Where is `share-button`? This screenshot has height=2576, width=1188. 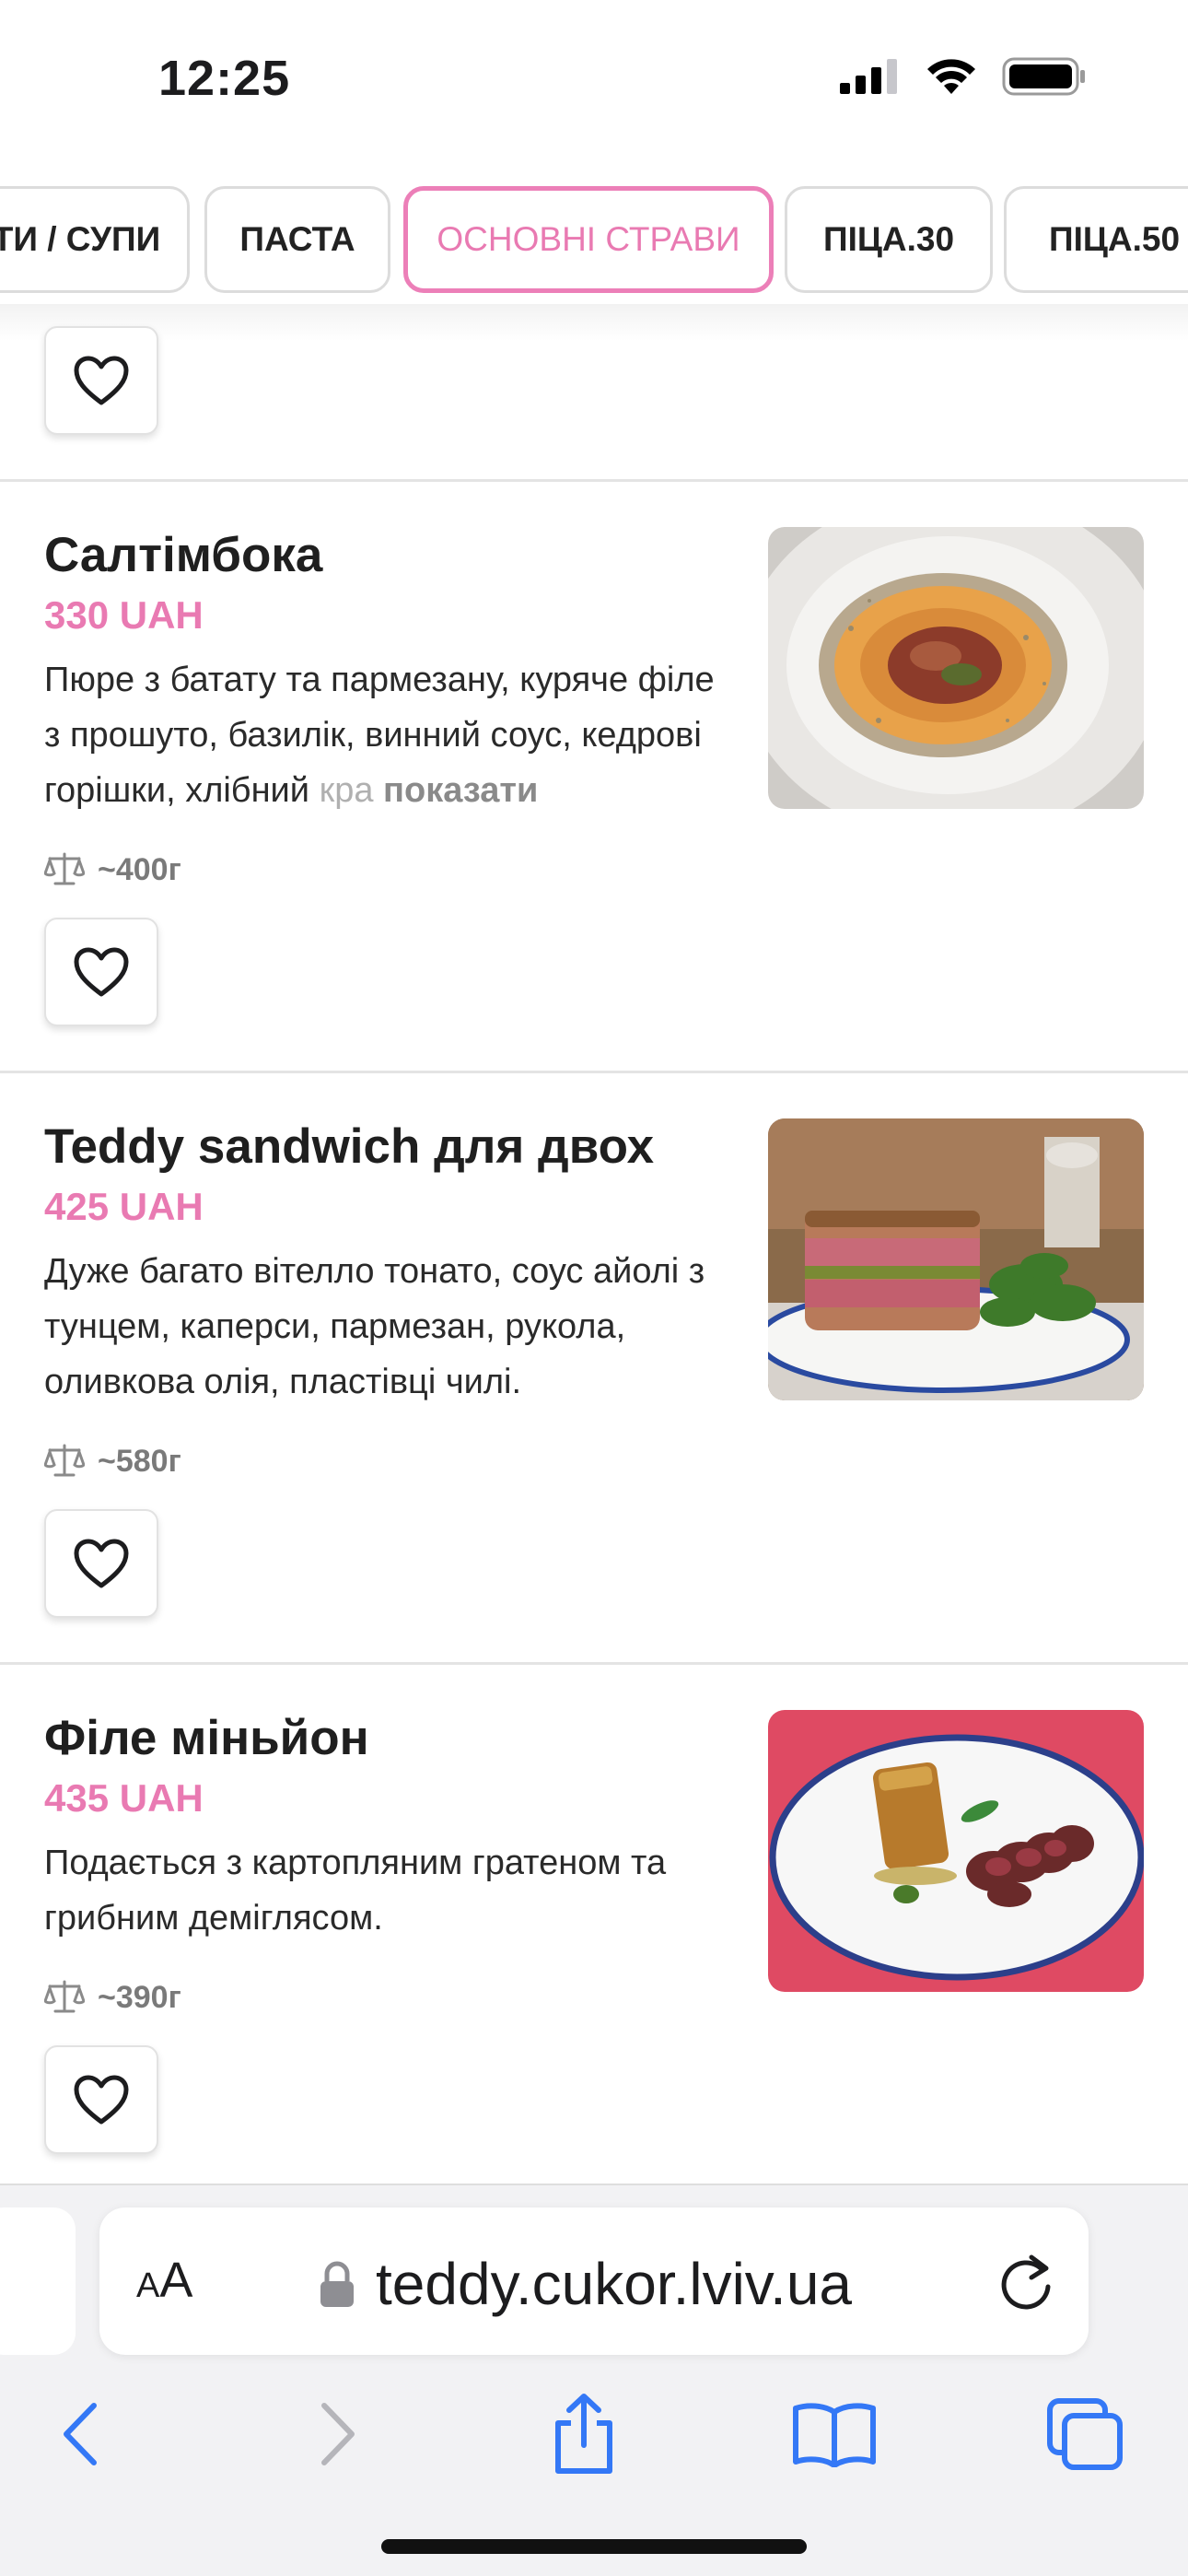
share-button is located at coordinates (584, 2434).